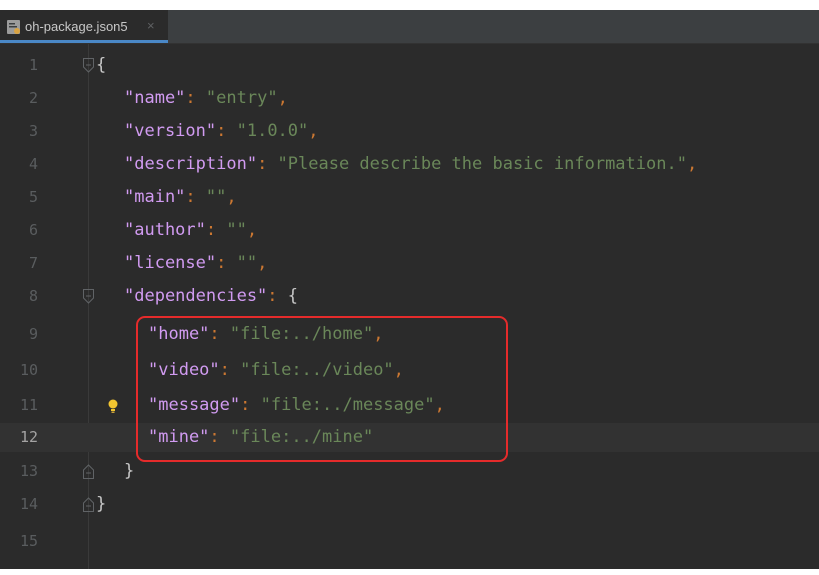 The image size is (819, 575). Describe the element at coordinates (33, 98) in the screenshot. I see `line-number: 2` at that location.